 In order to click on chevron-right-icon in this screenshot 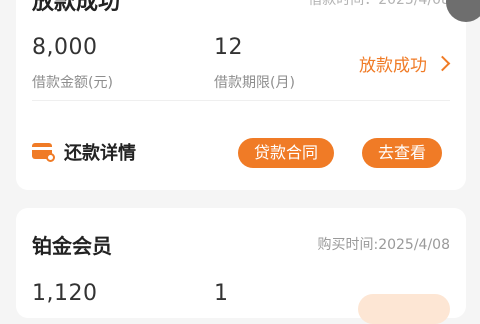, I will do `click(442, 63)`.